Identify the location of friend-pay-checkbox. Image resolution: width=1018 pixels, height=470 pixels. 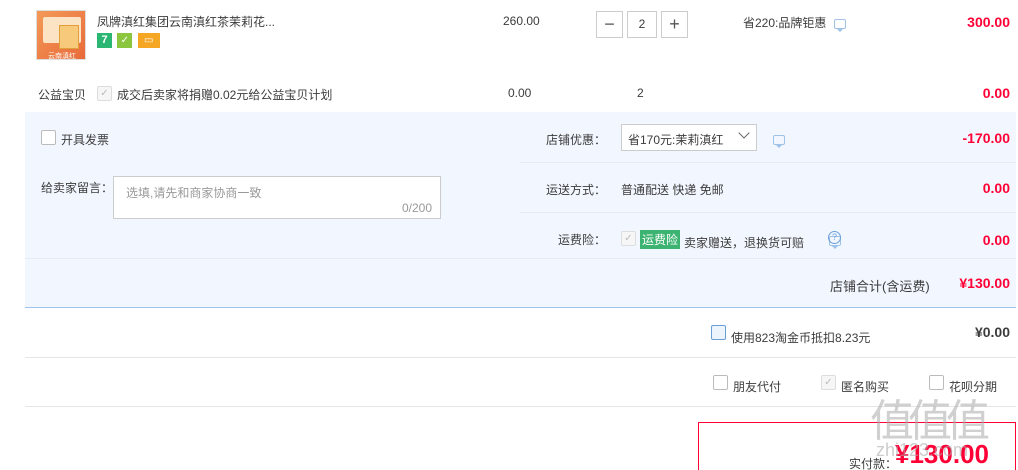
(720, 382).